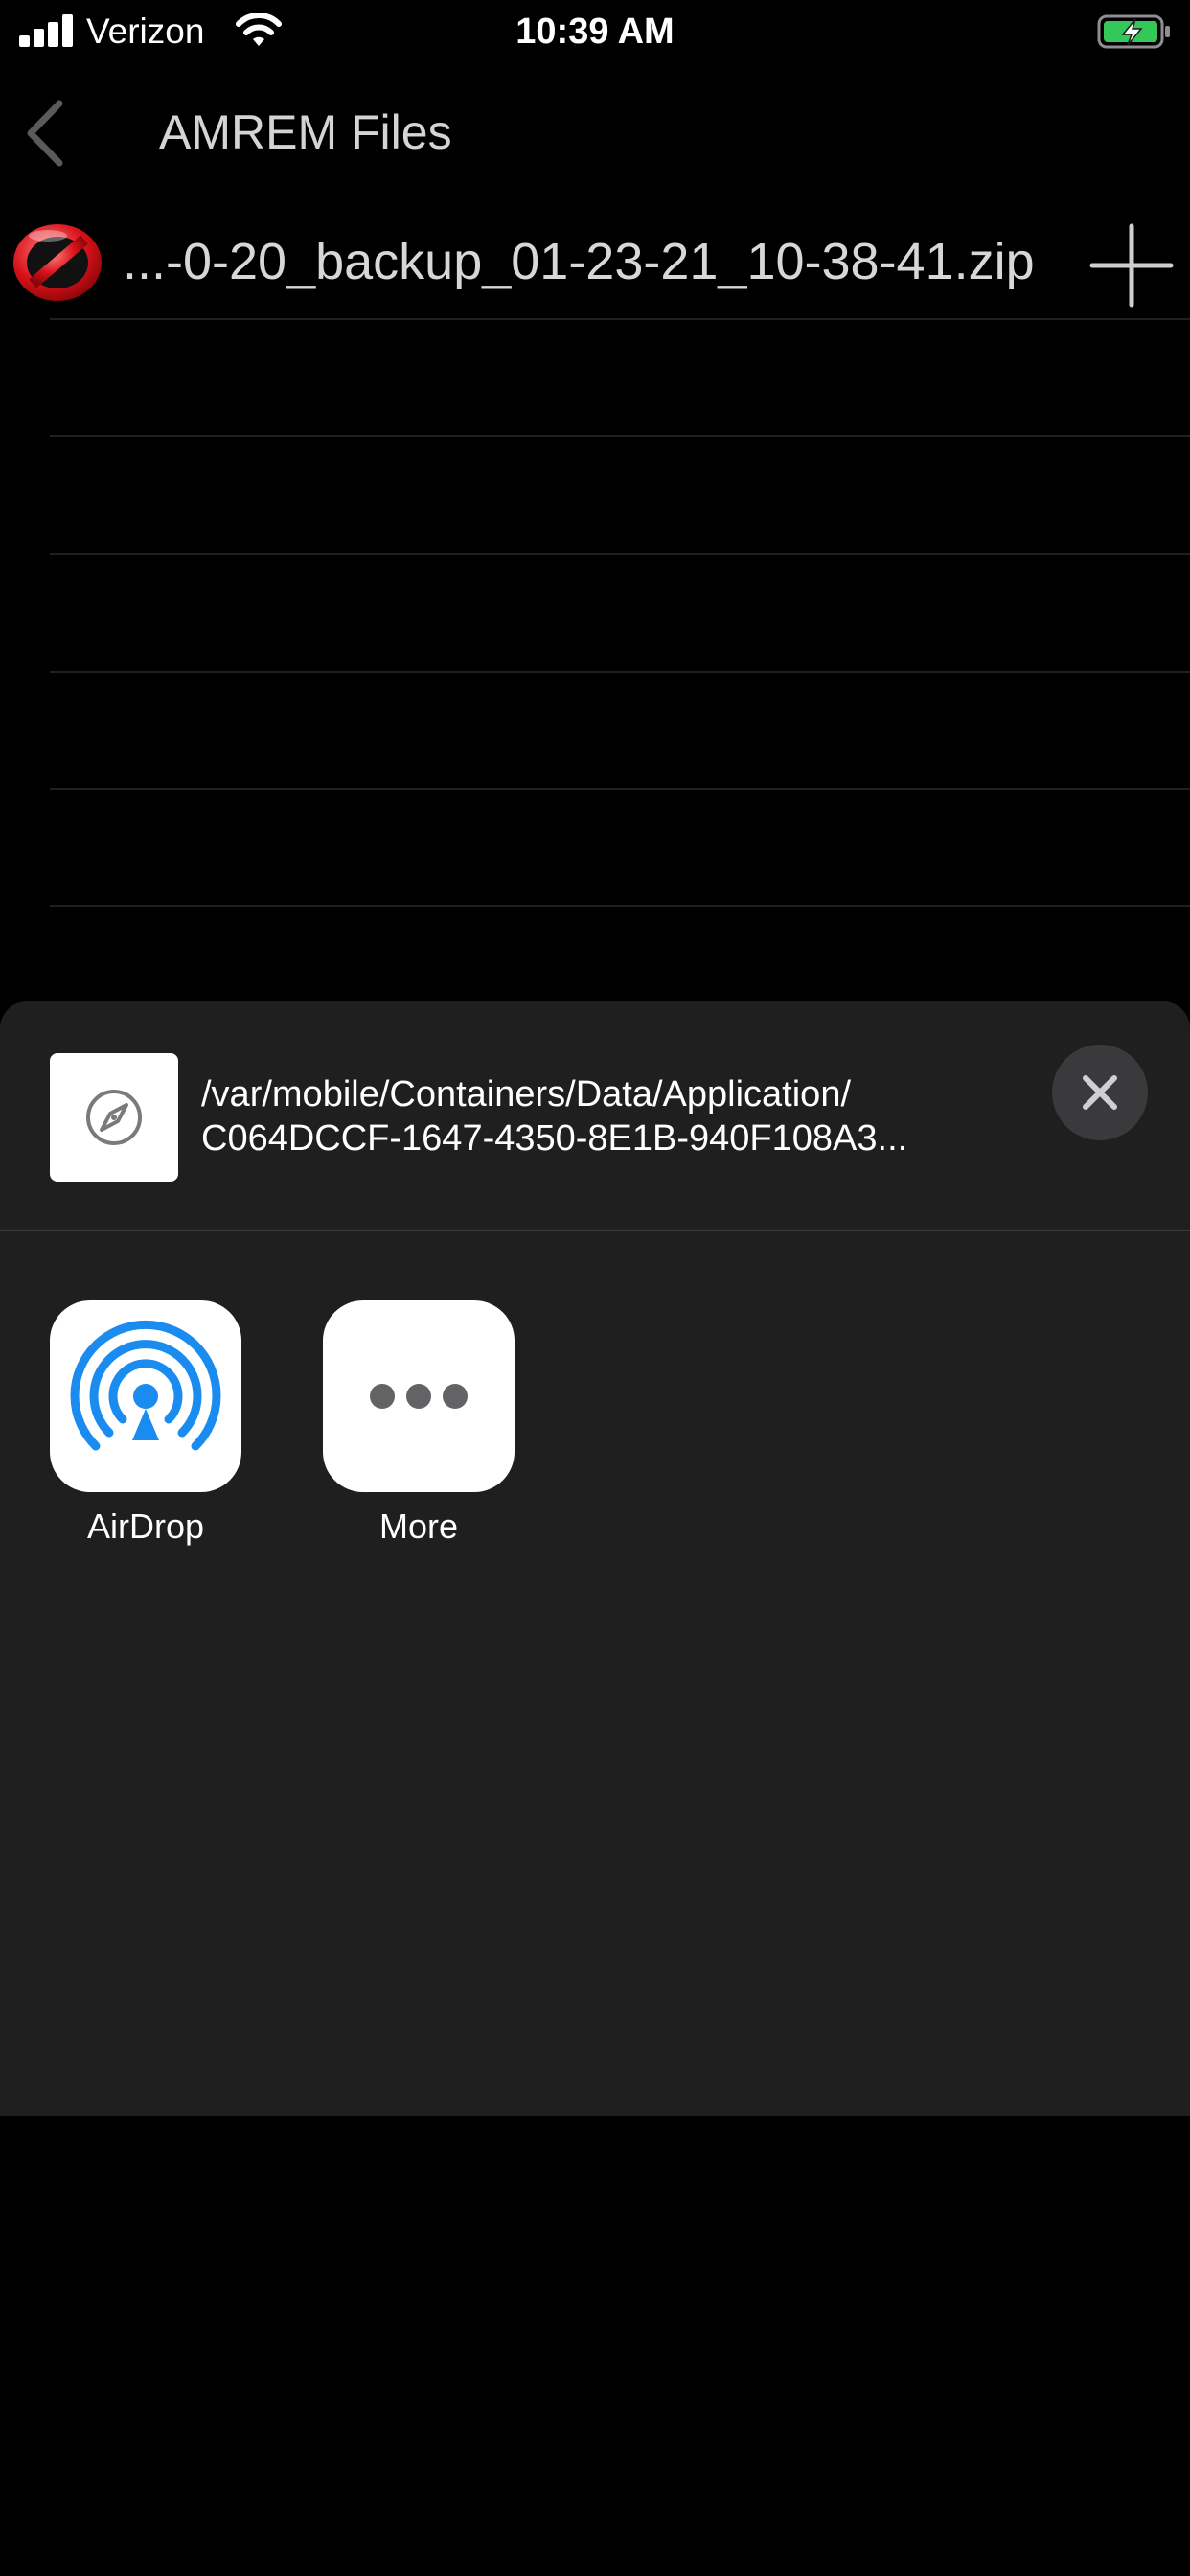  I want to click on share-app-more: More, so click(419, 1424).